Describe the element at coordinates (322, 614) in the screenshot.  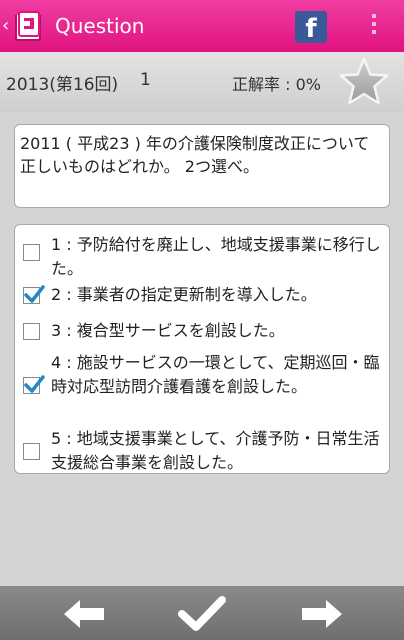
I see `arrow-right-icon` at that location.